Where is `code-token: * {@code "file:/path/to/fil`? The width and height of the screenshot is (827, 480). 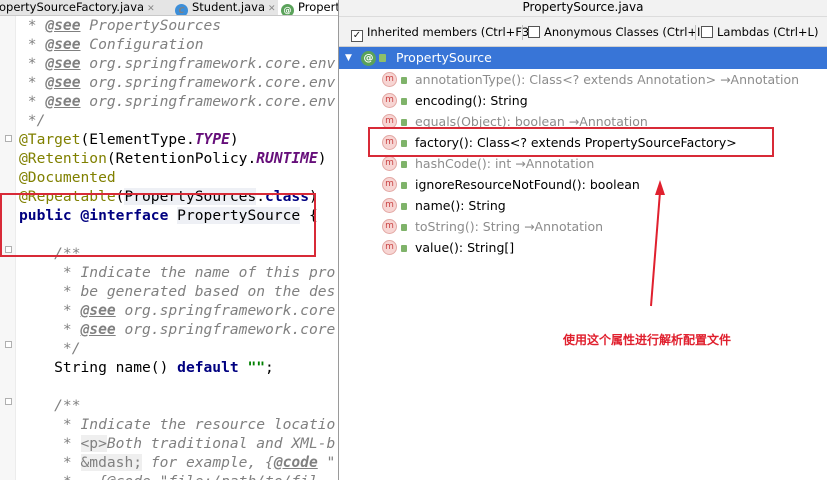
code-token: * {@code "file:/path/to/fil is located at coordinates (168, 476).